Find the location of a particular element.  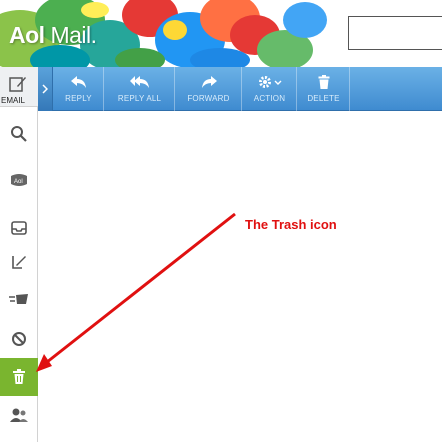

reply-button: REPLY is located at coordinates (79, 89).